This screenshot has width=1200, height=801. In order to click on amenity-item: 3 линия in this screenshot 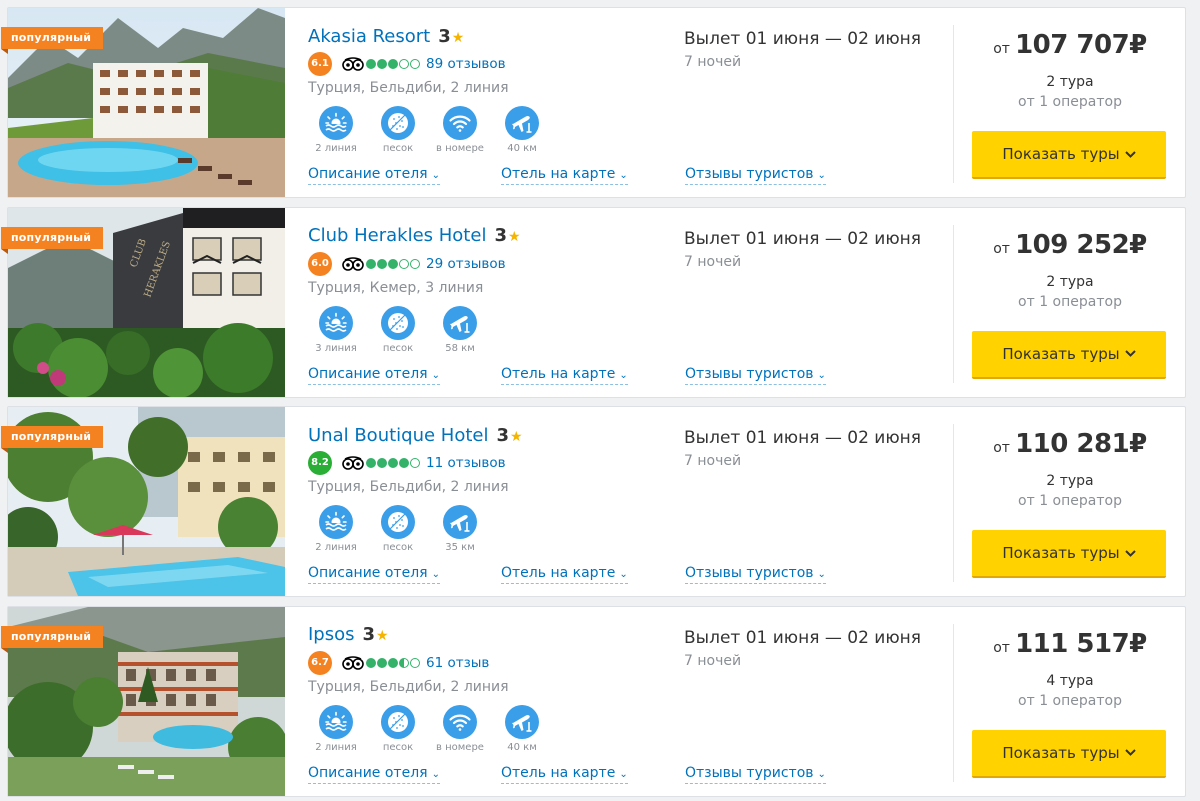, I will do `click(336, 329)`.